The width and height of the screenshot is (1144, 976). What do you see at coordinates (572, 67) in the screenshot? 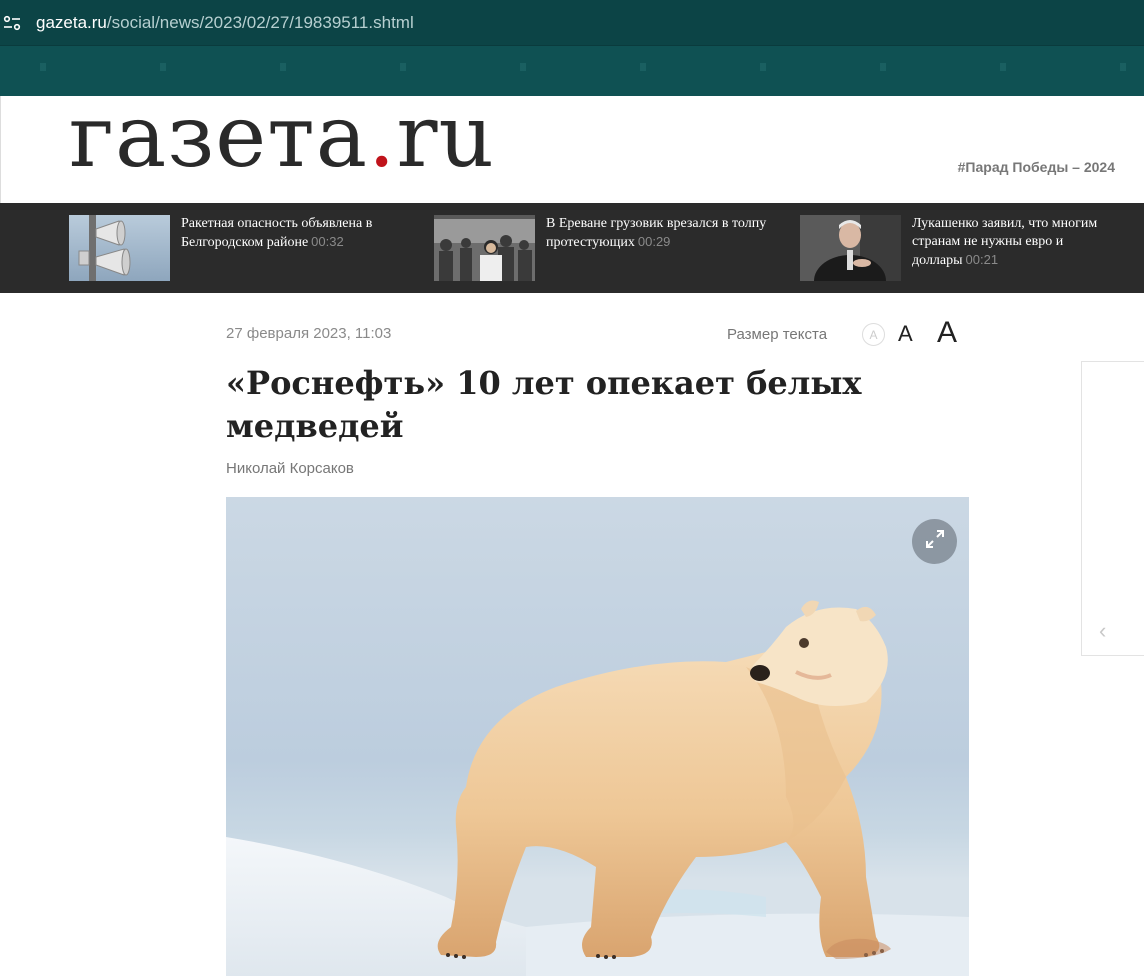
I see `bookmarks-bar-blur` at bounding box center [572, 67].